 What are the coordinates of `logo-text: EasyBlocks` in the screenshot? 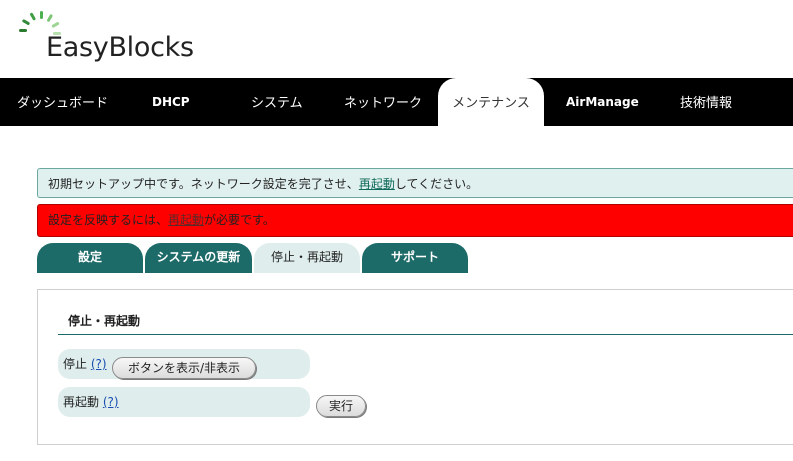 It's located at (120, 47).